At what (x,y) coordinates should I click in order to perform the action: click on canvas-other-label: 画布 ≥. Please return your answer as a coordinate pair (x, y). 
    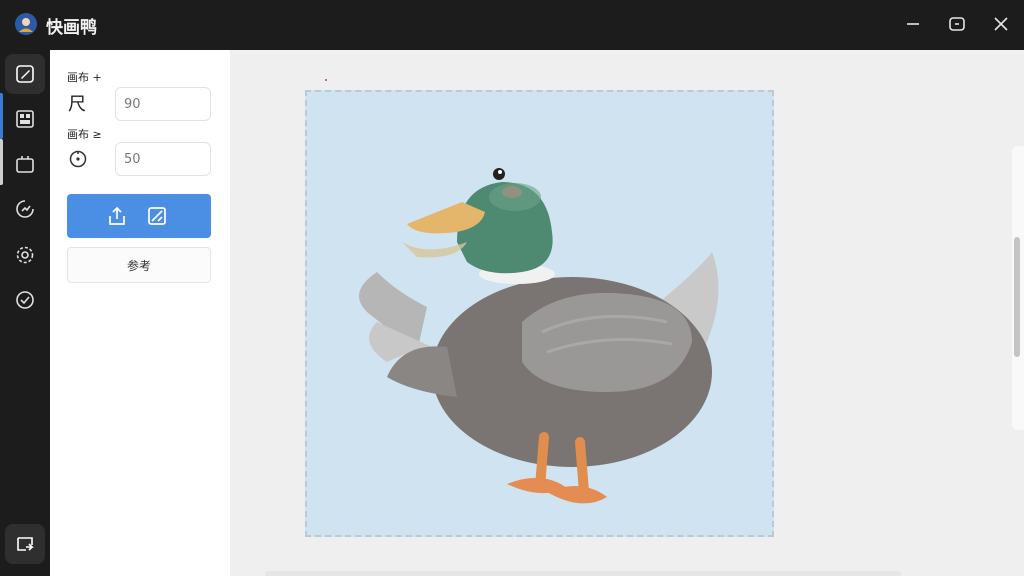
    Looking at the image, I should click on (84, 134).